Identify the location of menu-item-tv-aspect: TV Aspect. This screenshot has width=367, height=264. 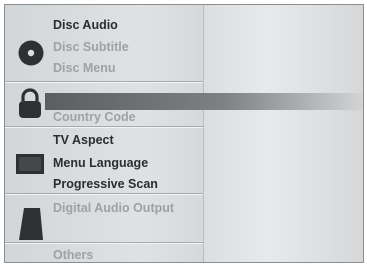
(83, 140).